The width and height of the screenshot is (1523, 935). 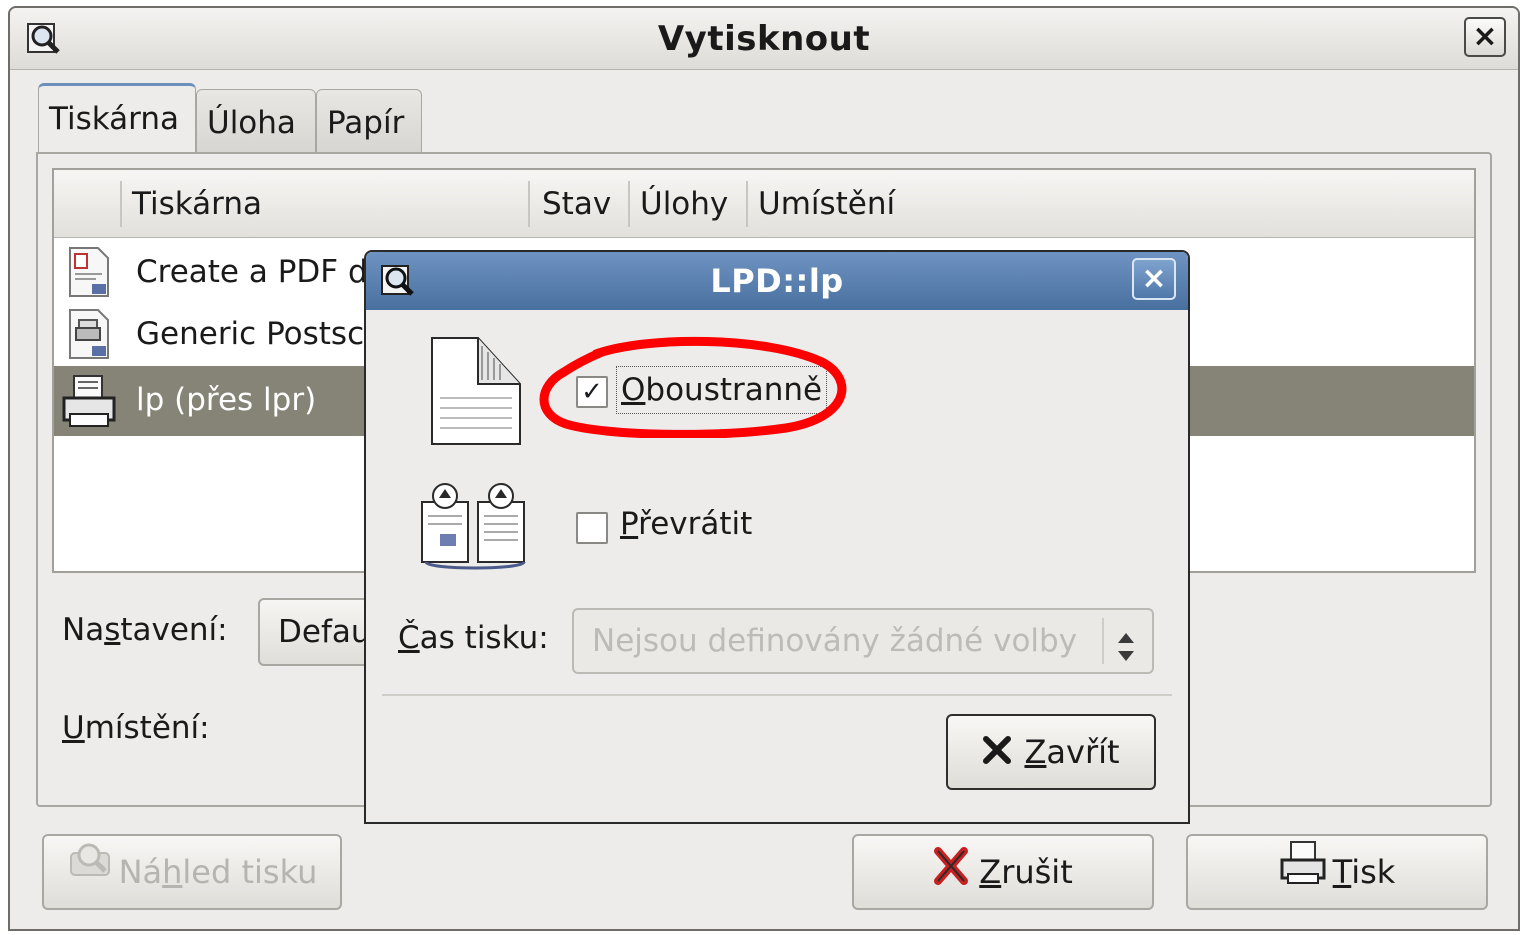 I want to click on updown-arrows-icon, so click(x=1126, y=655).